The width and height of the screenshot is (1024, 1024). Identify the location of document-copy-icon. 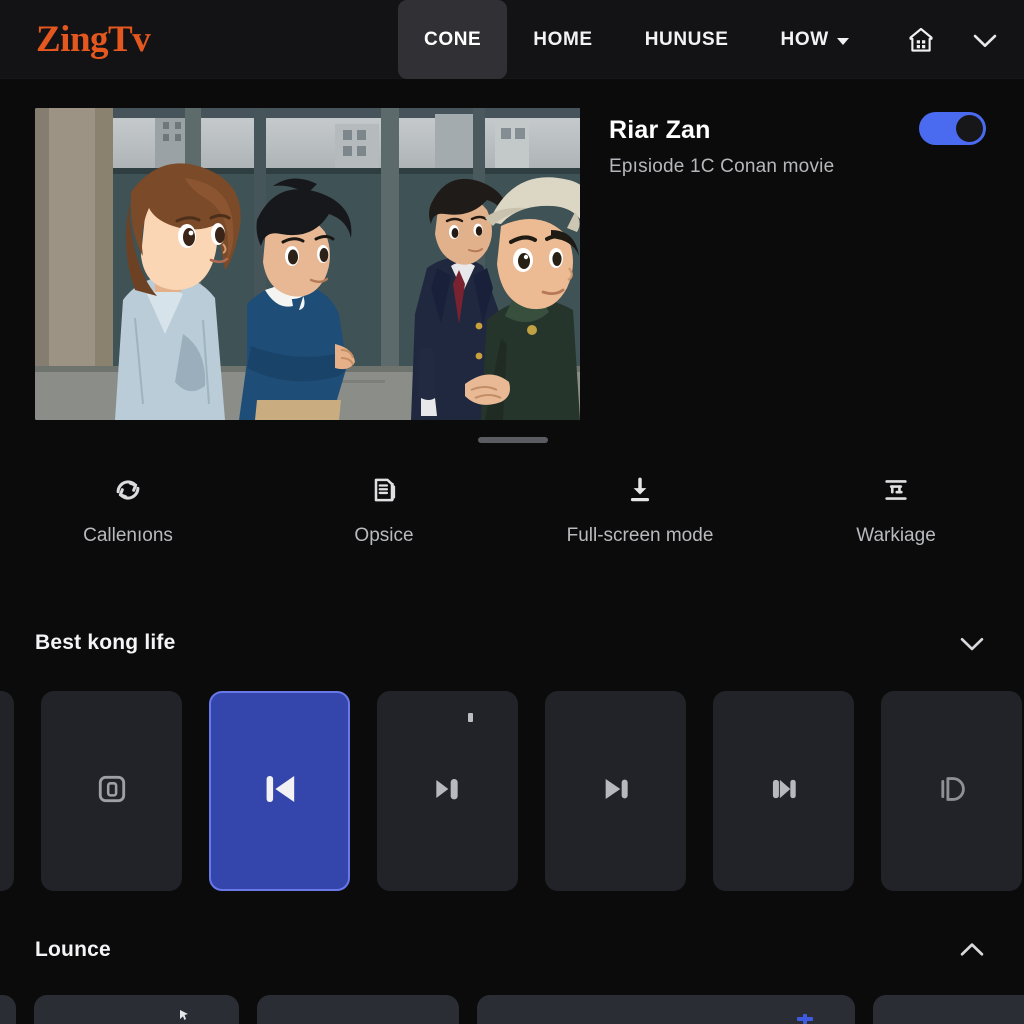
(384, 490).